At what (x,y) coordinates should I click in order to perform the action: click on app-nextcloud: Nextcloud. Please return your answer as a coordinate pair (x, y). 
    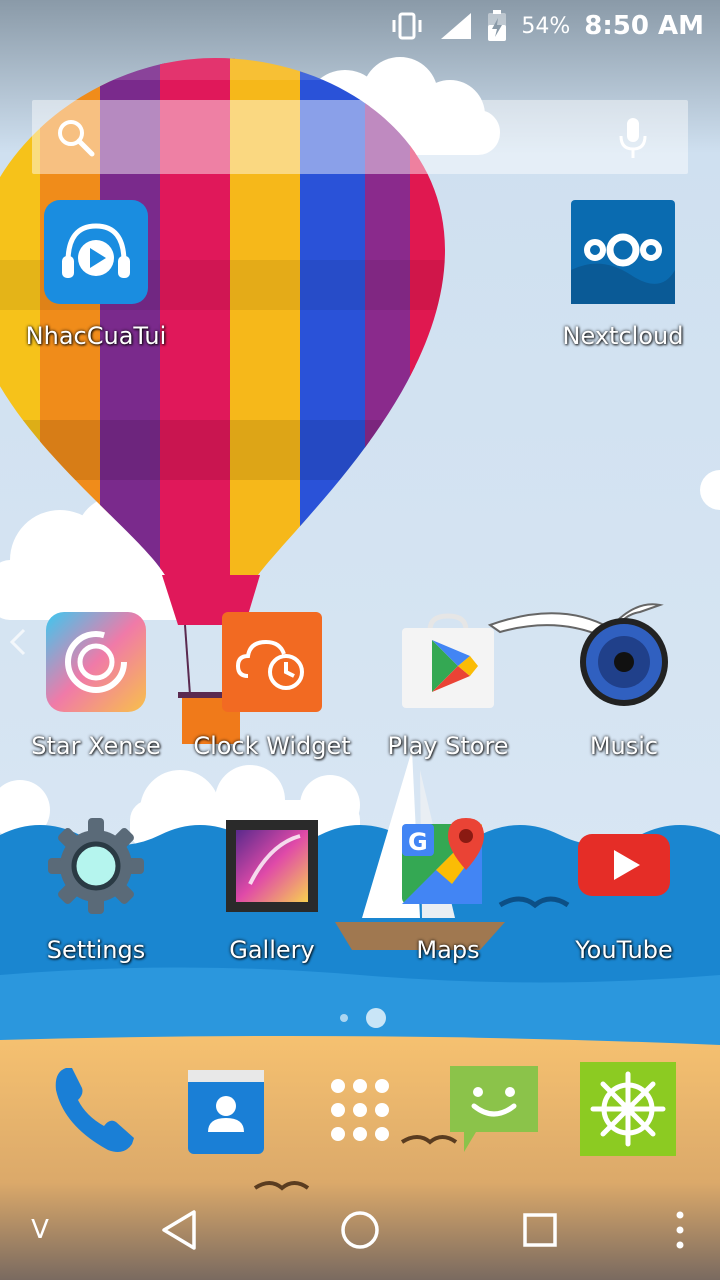
    Looking at the image, I should click on (623, 275).